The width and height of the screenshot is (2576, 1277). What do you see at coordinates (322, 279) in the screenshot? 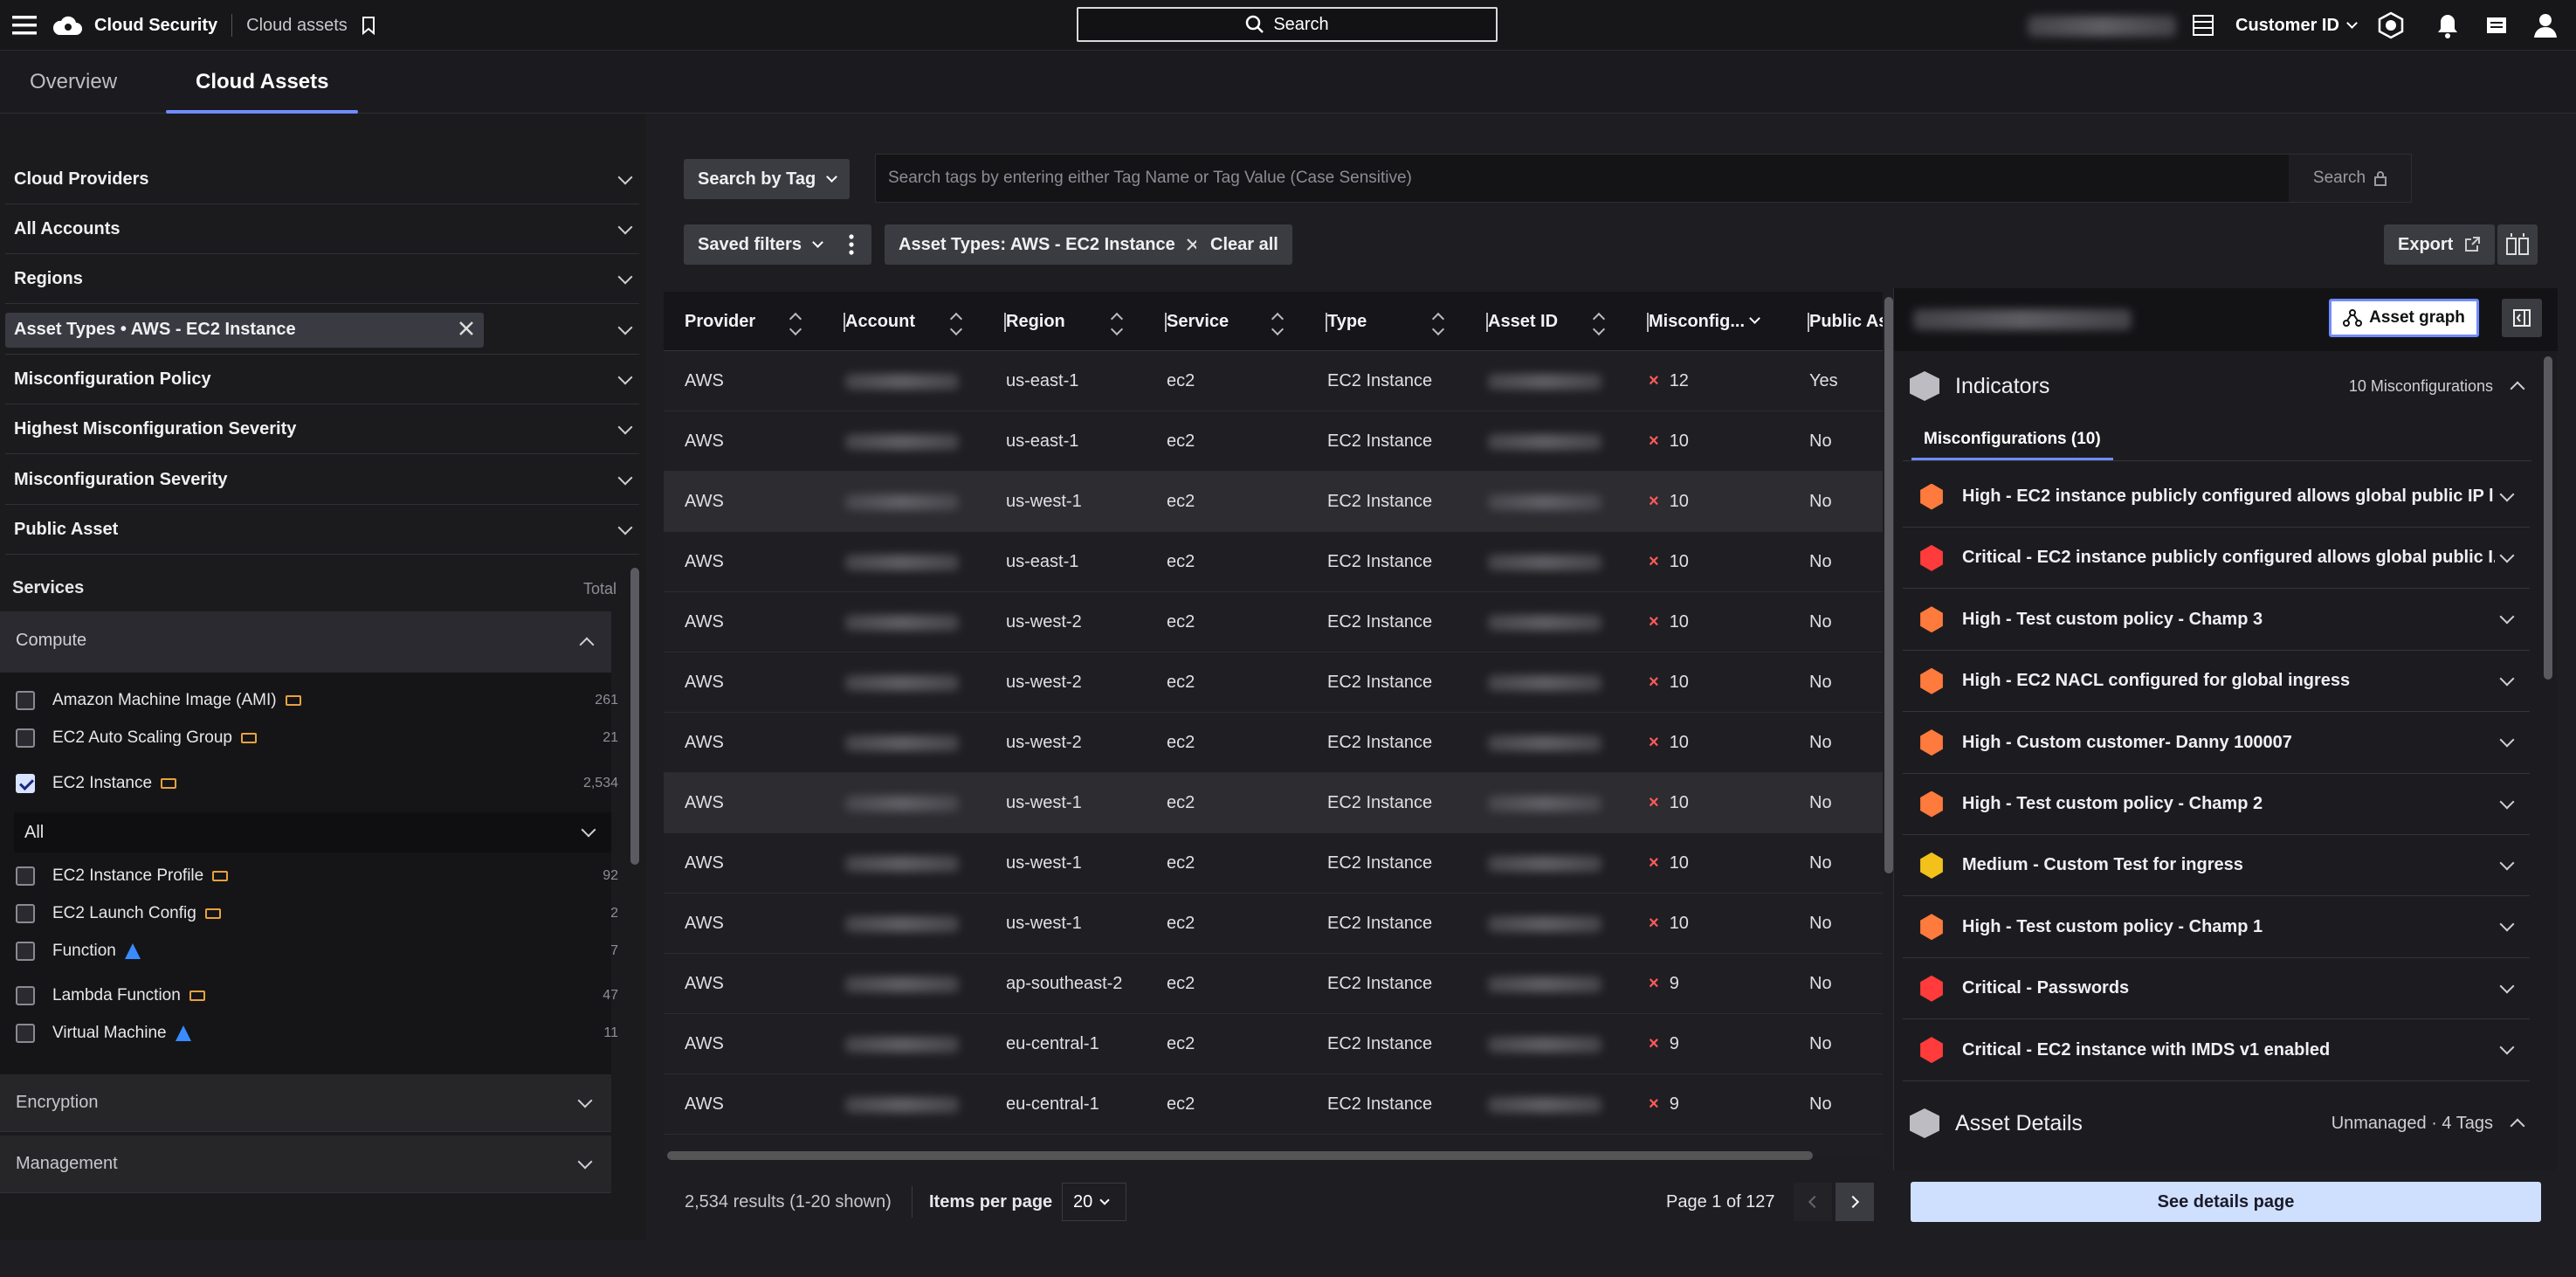
I see `filter-regions: Regions` at bounding box center [322, 279].